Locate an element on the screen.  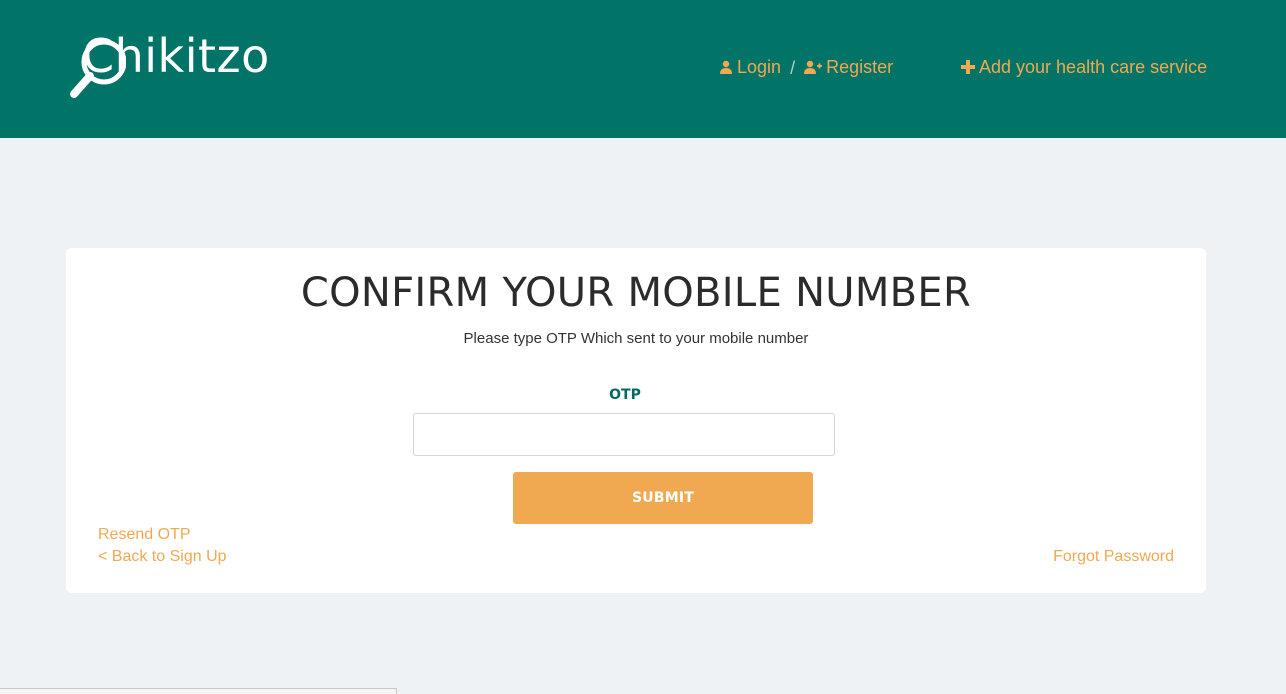
otp-input is located at coordinates (624, 434).